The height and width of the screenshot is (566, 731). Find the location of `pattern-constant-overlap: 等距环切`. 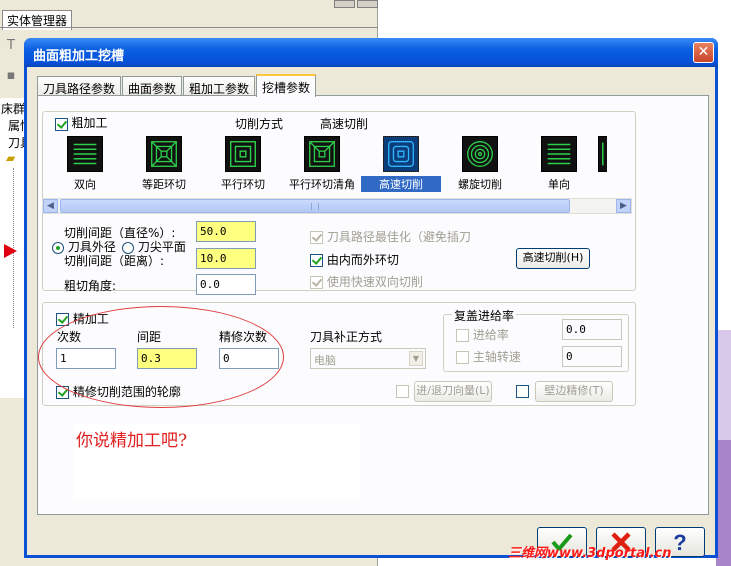

pattern-constant-overlap: 等距环切 is located at coordinates (164, 167).